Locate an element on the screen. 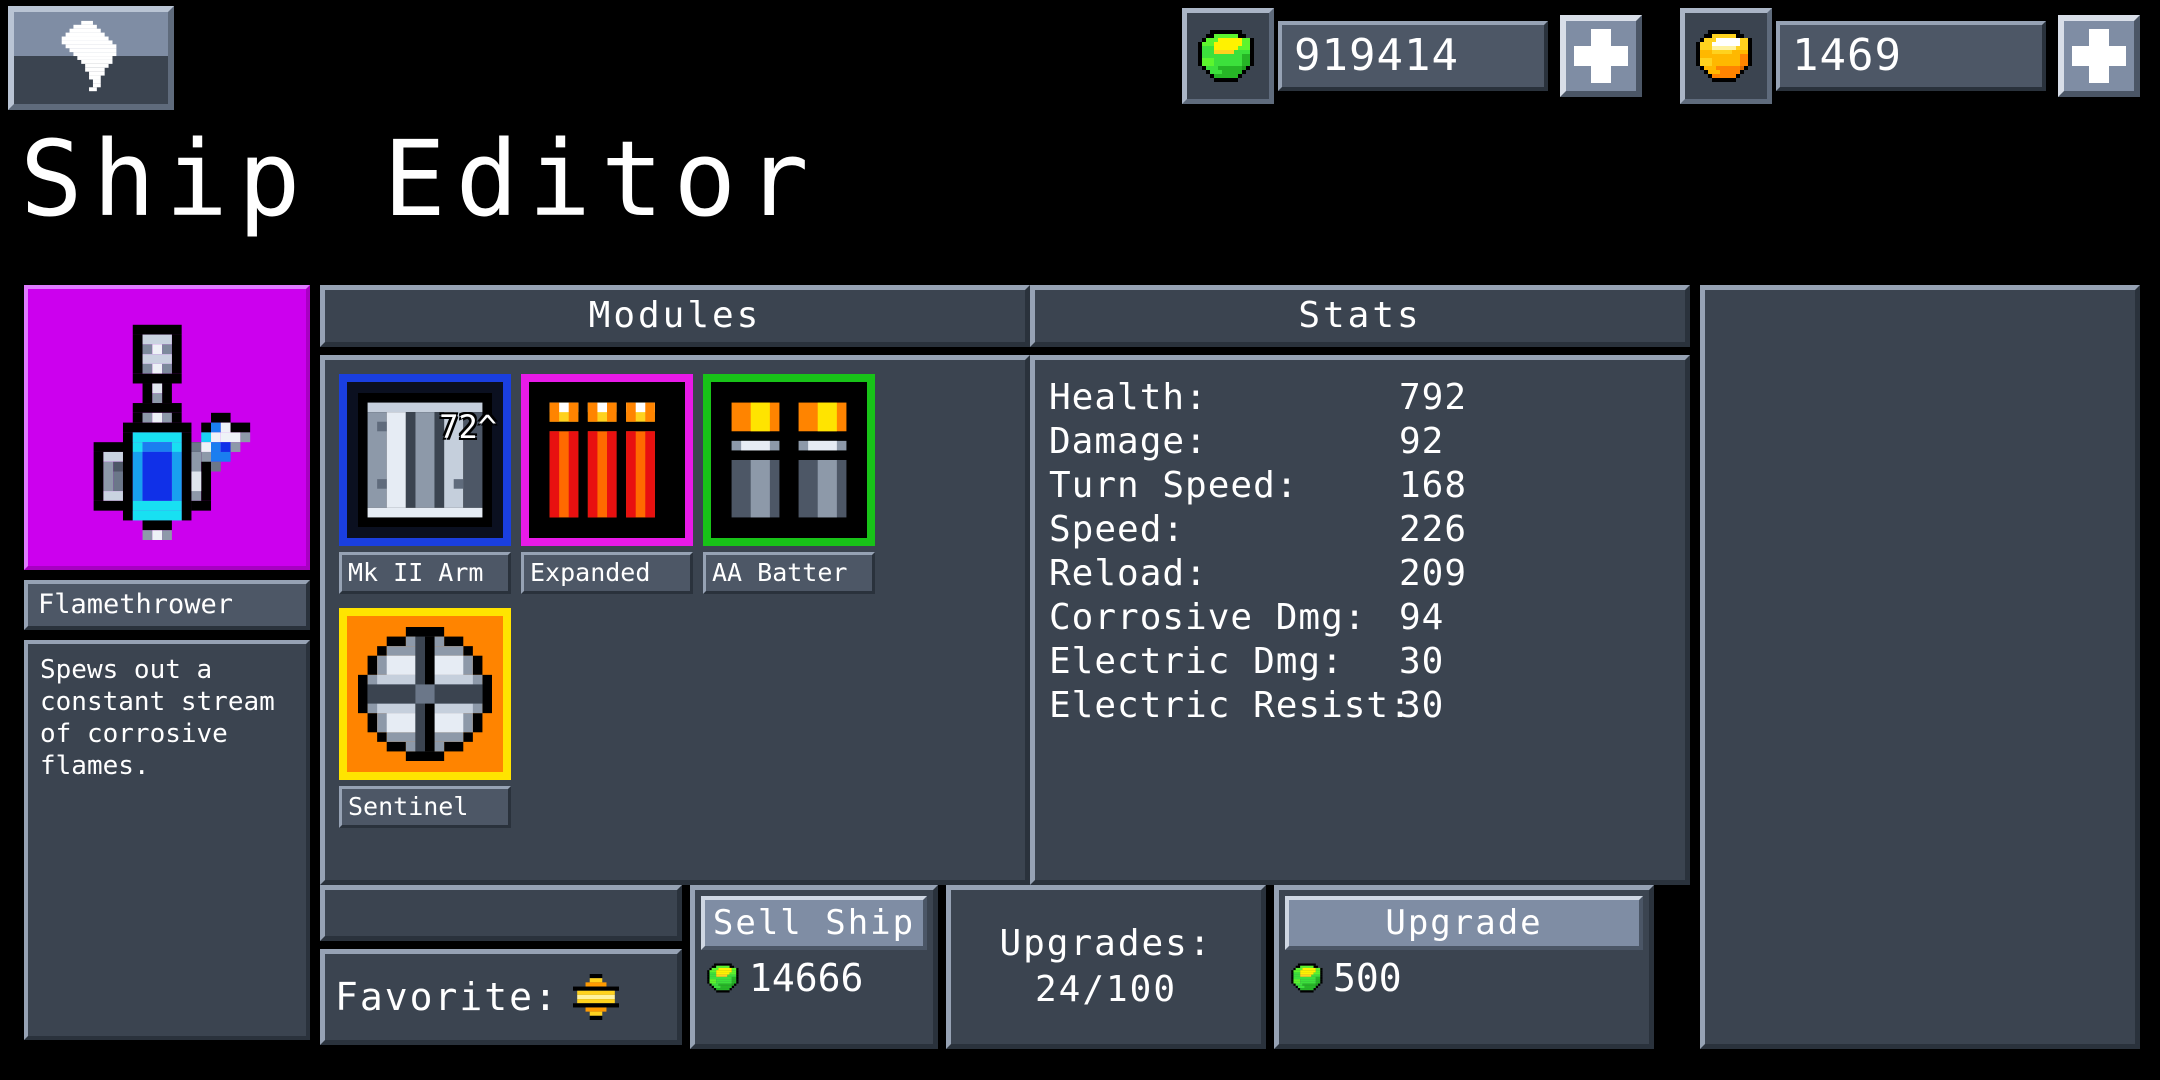 Image resolution: width=2160 pixels, height=1080 pixels. stat-label: Electric Dmg: is located at coordinates (1196, 661).